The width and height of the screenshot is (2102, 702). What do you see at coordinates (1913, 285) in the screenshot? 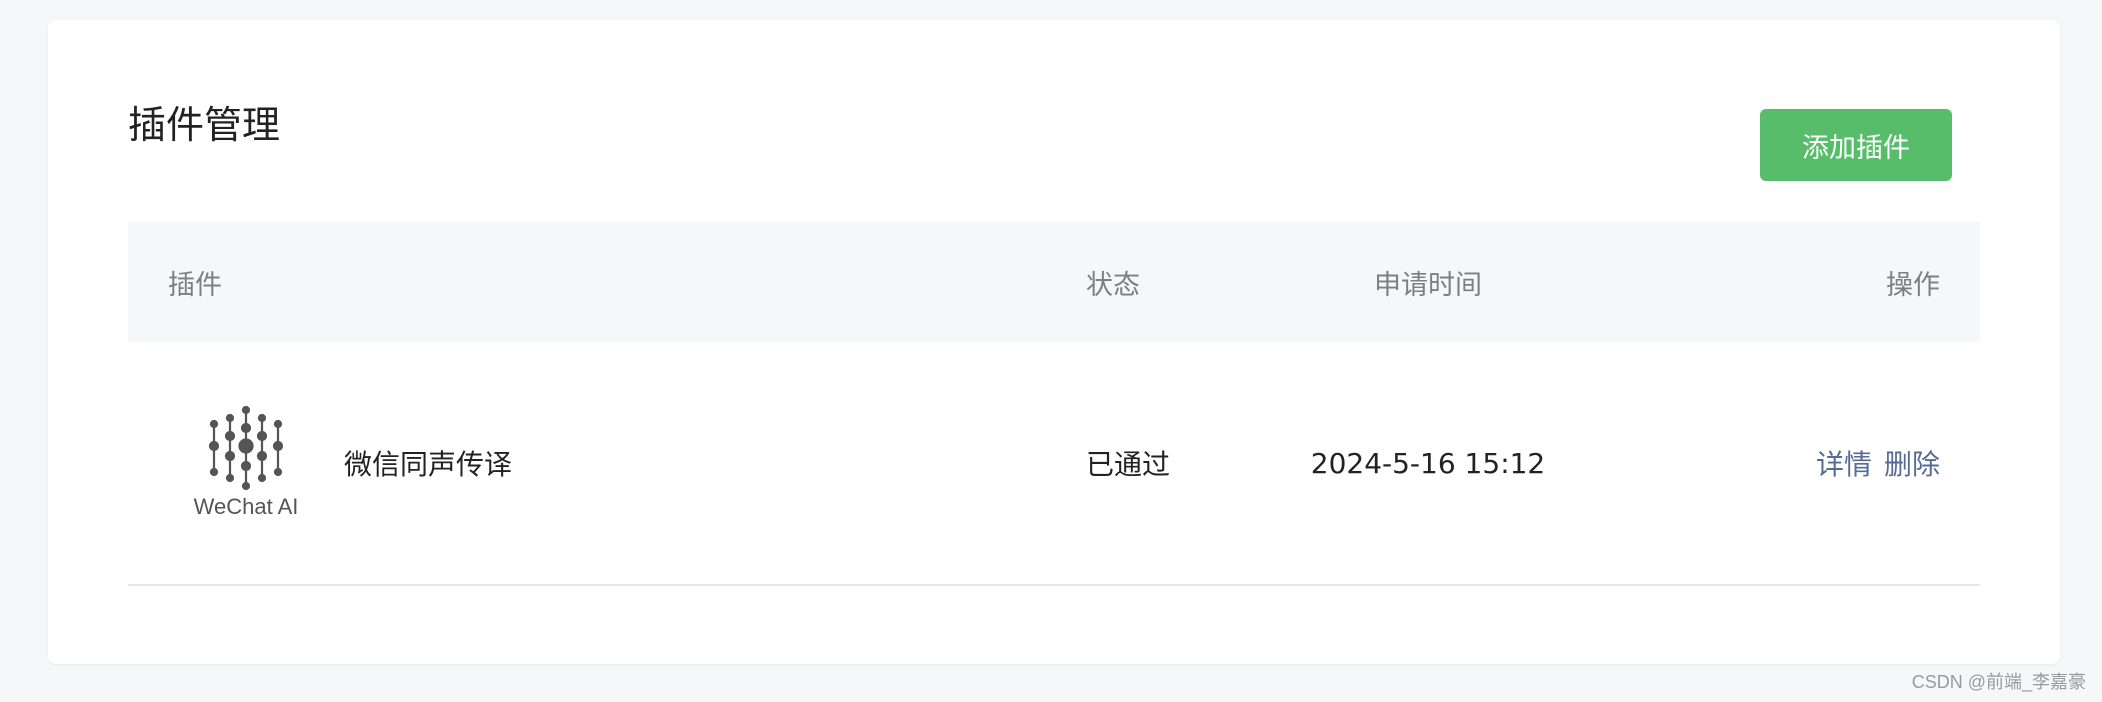
I see `column-header-ops: 操作` at bounding box center [1913, 285].